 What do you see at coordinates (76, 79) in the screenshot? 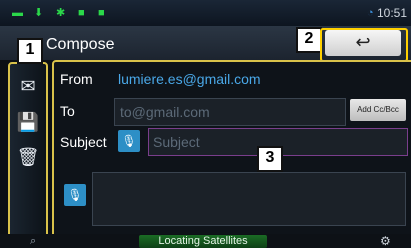
I see `from-label: From` at bounding box center [76, 79].